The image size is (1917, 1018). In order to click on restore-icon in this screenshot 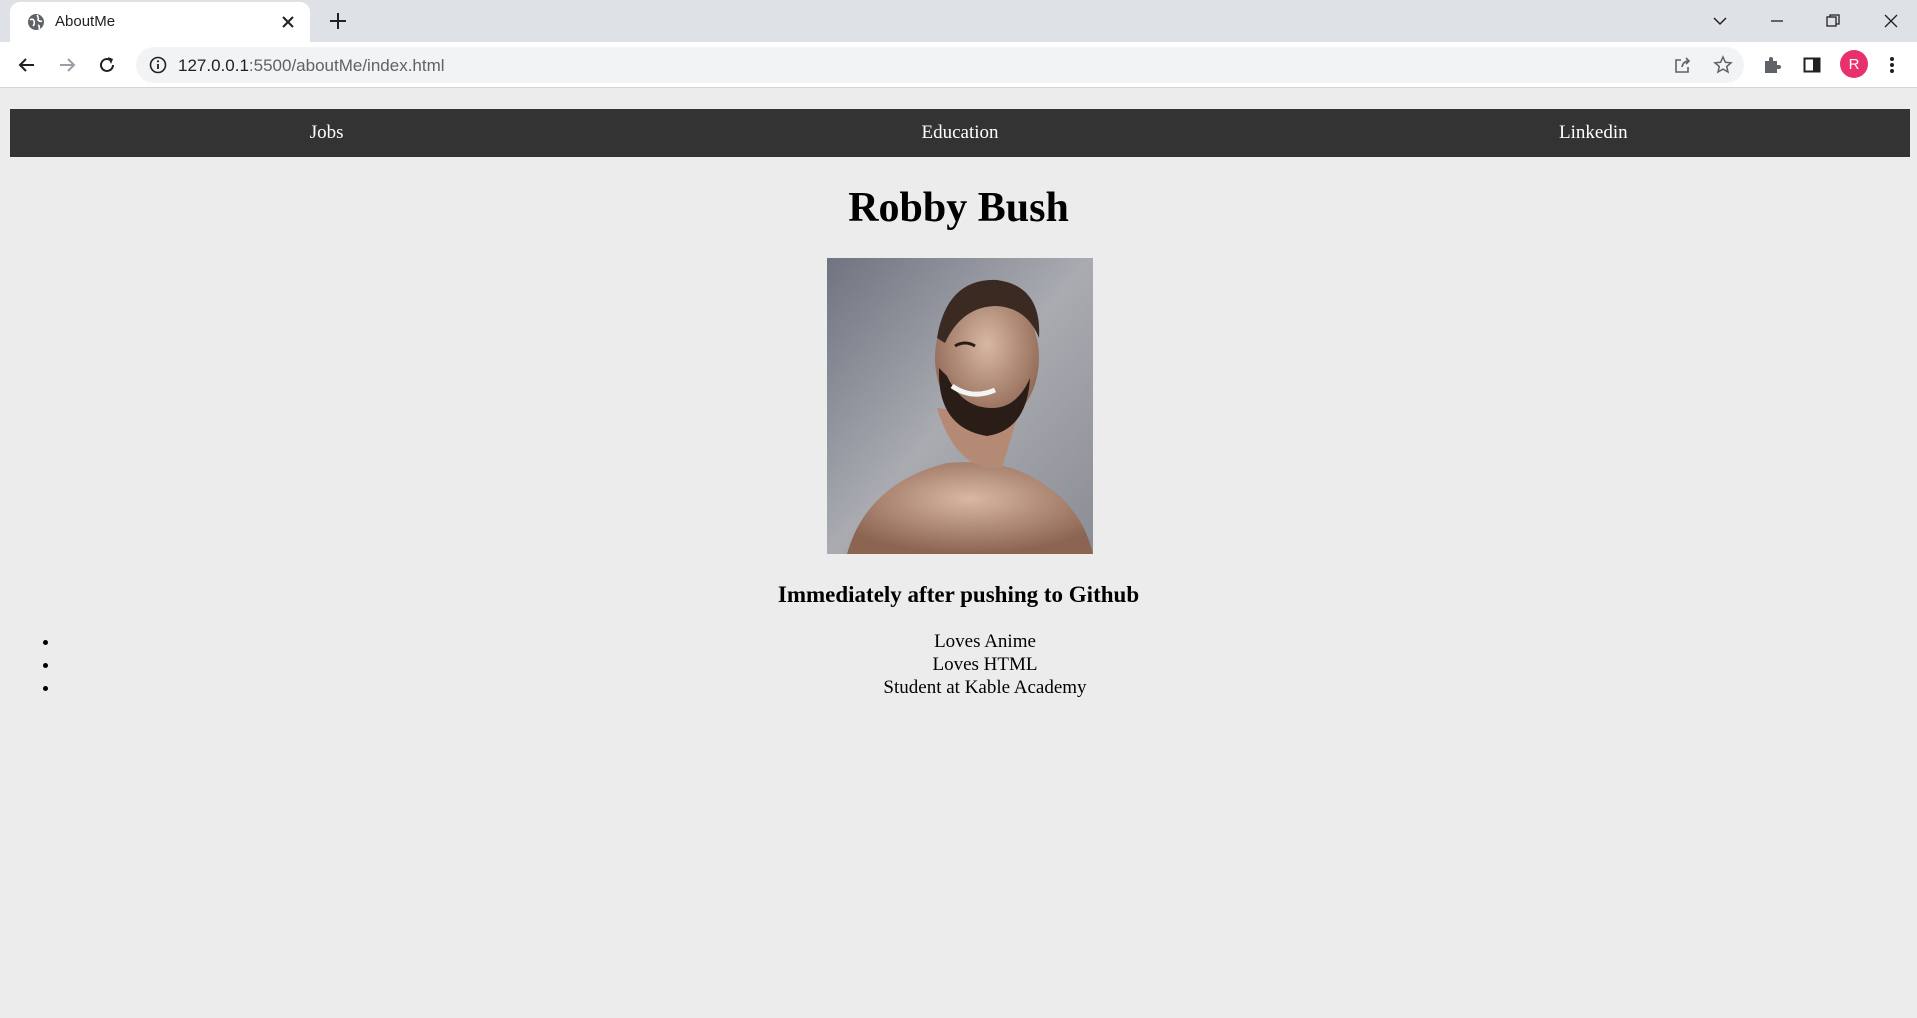, I will do `click(1833, 21)`.